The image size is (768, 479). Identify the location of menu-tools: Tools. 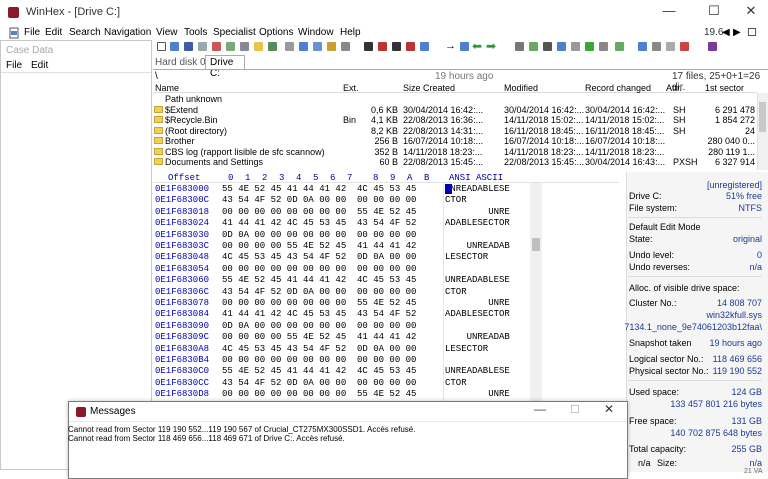
(195, 32).